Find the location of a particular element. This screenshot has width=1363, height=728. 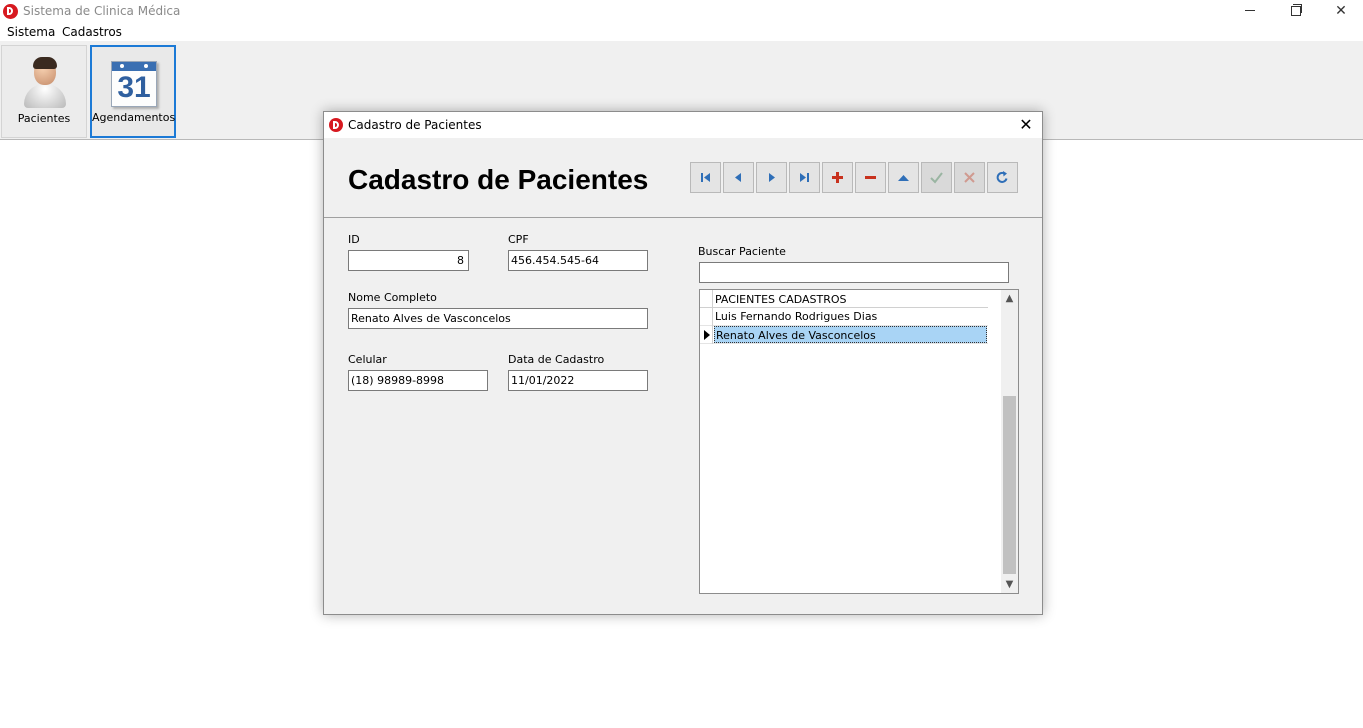

search-input is located at coordinates (854, 272).